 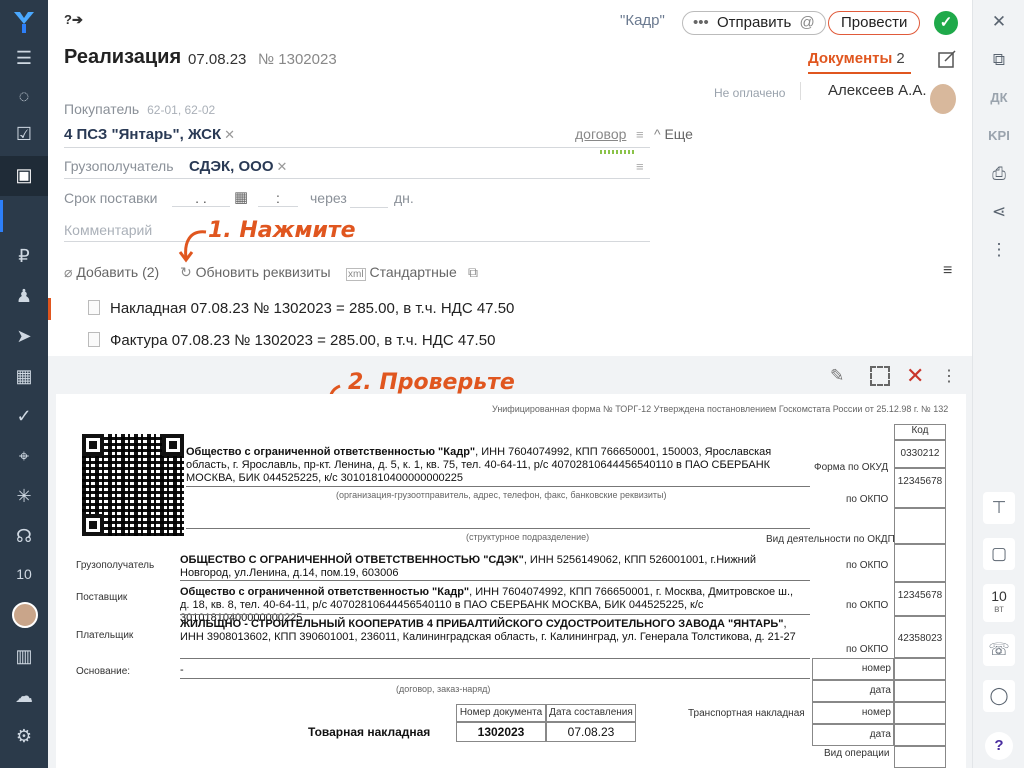 I want to click on comment-field: Комментарий, so click(x=108, y=230).